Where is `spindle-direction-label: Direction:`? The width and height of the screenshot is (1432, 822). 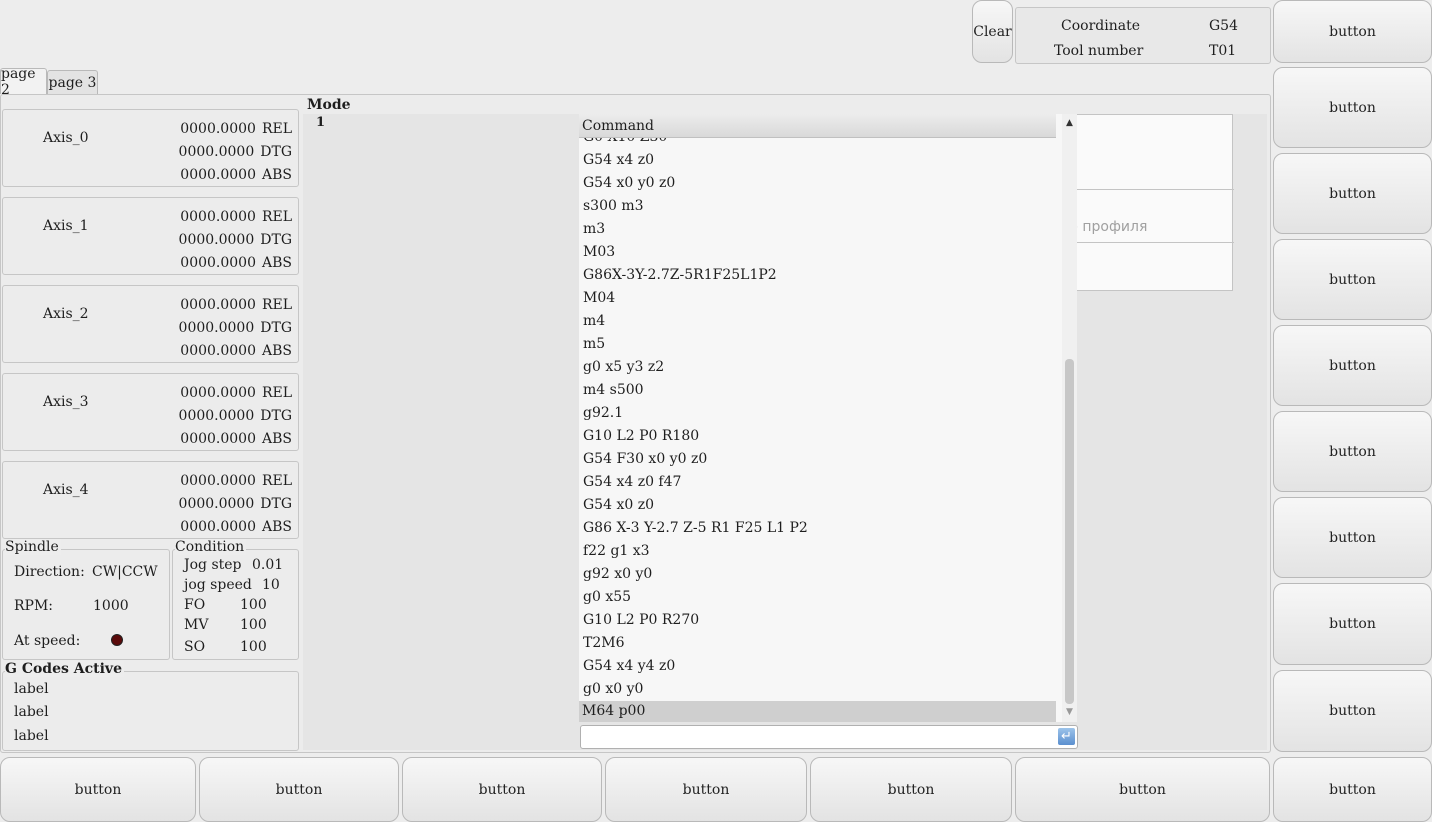 spindle-direction-label: Direction: is located at coordinates (49, 572).